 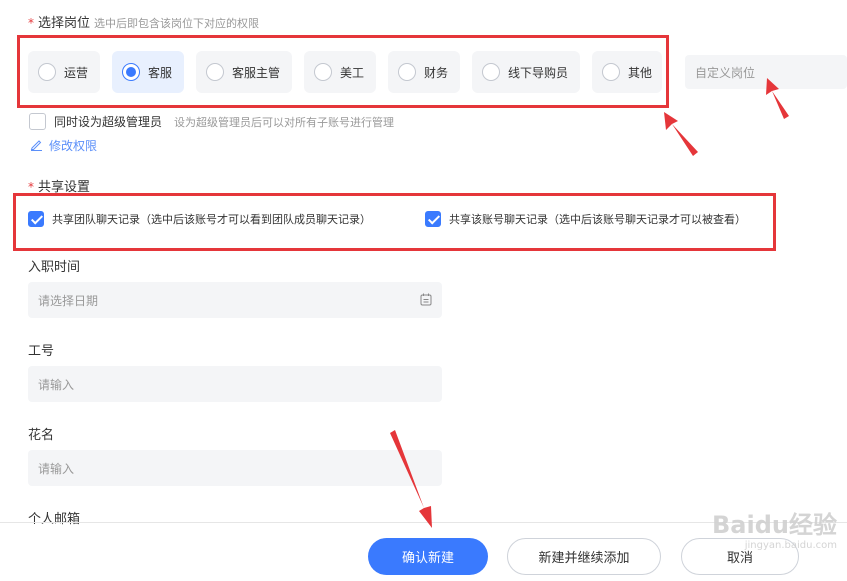 I want to click on watermark-brand: Baidu经验, so click(x=774, y=525).